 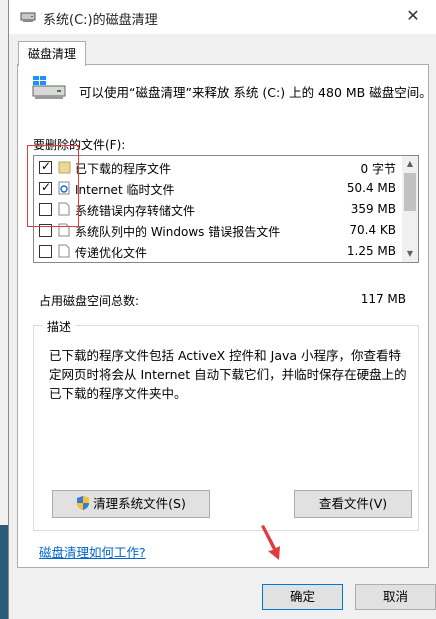 What do you see at coordinates (383, 299) in the screenshot?
I see `total-space-value: 117 MB` at bounding box center [383, 299].